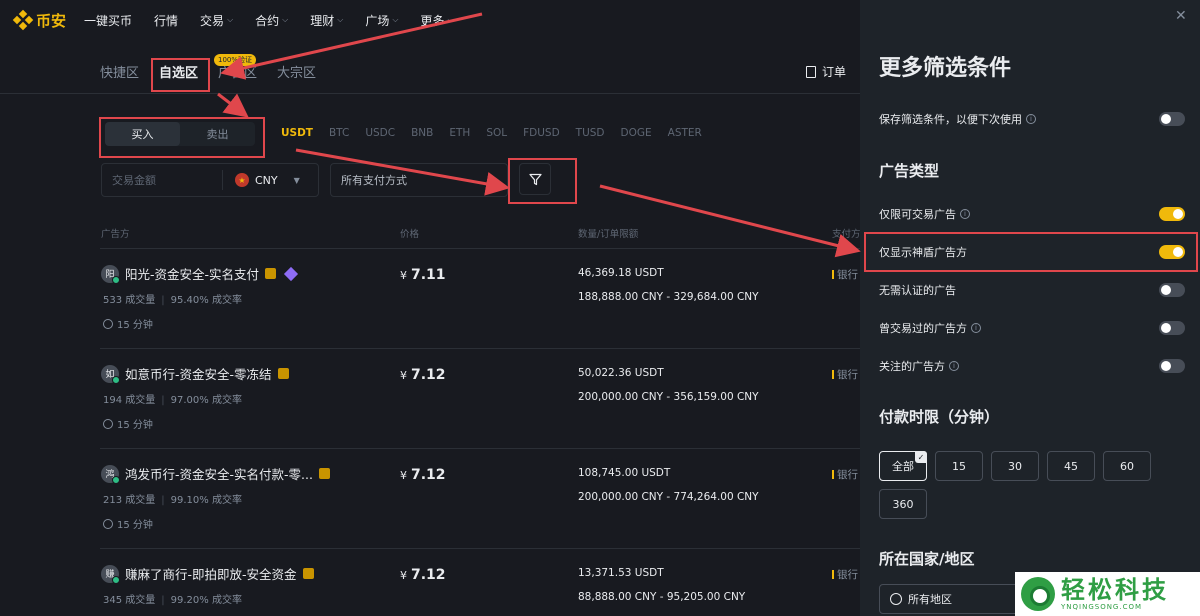 The width and height of the screenshot is (1200, 616). Describe the element at coordinates (233, 105) in the screenshot. I see `arrow-to-buy-sell` at that location.